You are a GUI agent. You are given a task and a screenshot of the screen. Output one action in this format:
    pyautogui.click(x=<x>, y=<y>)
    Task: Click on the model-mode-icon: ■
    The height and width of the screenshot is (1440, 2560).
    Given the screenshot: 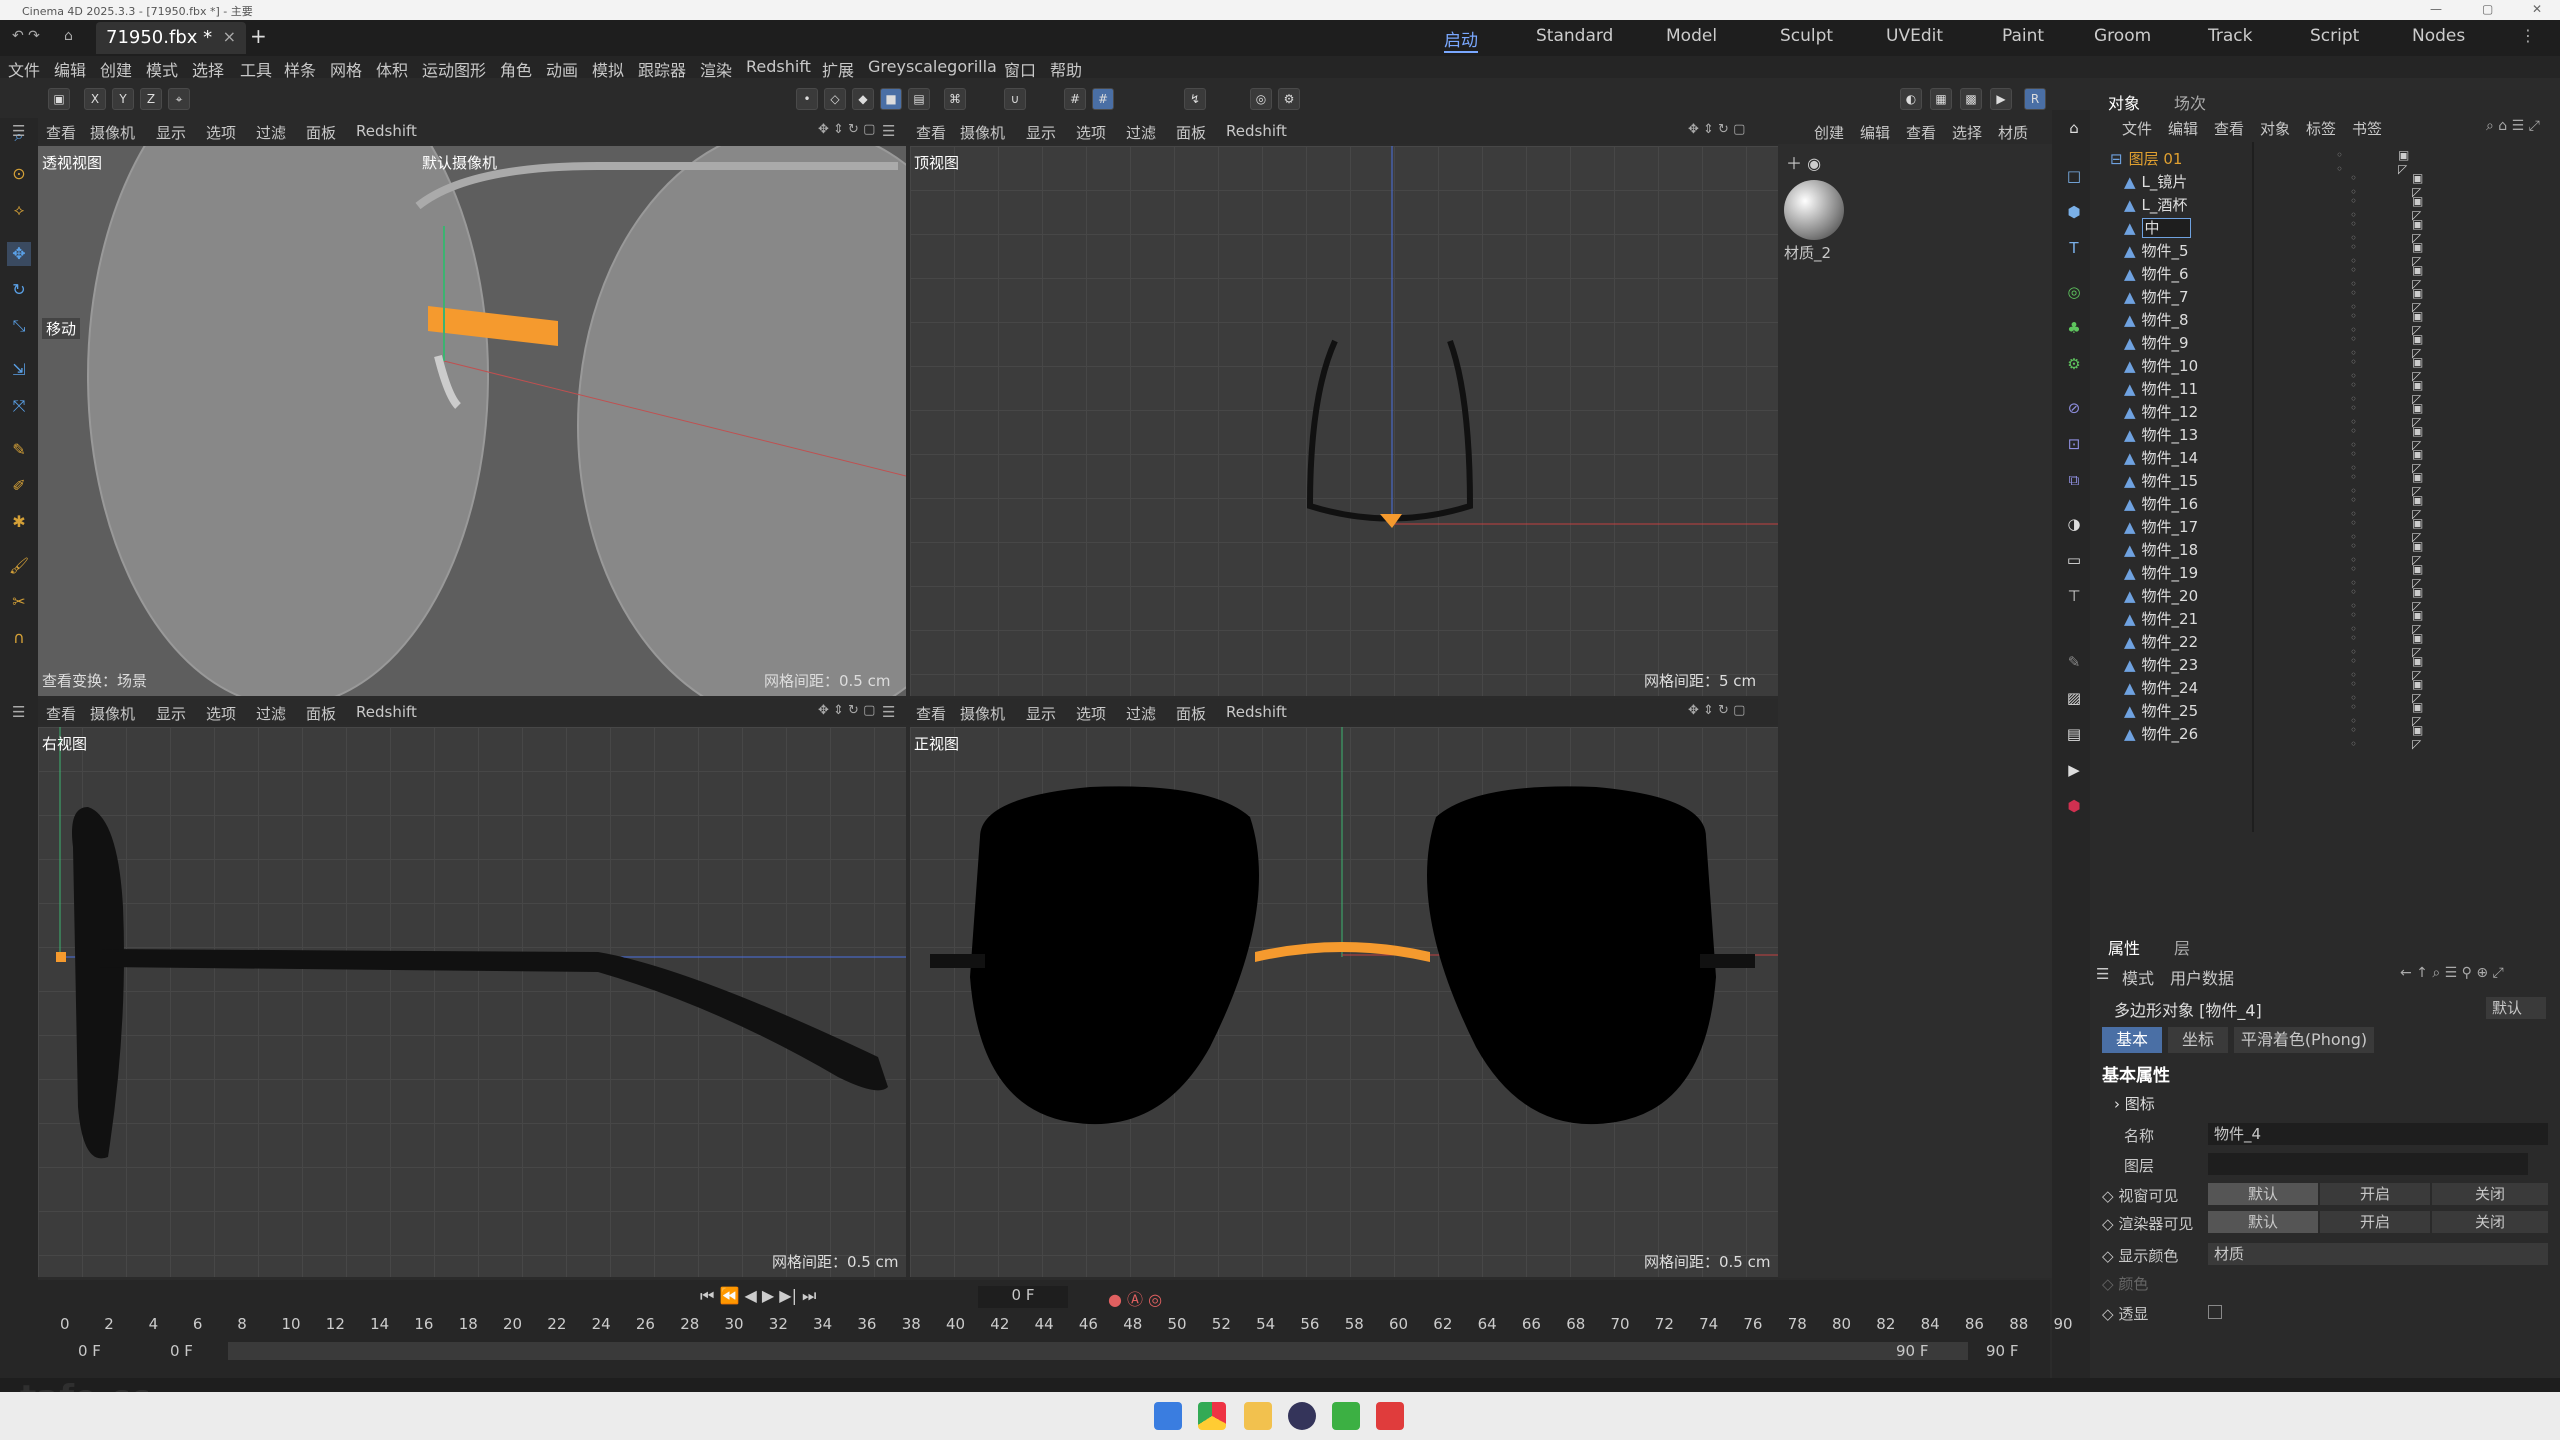 What is the action you would take?
    pyautogui.click(x=891, y=99)
    